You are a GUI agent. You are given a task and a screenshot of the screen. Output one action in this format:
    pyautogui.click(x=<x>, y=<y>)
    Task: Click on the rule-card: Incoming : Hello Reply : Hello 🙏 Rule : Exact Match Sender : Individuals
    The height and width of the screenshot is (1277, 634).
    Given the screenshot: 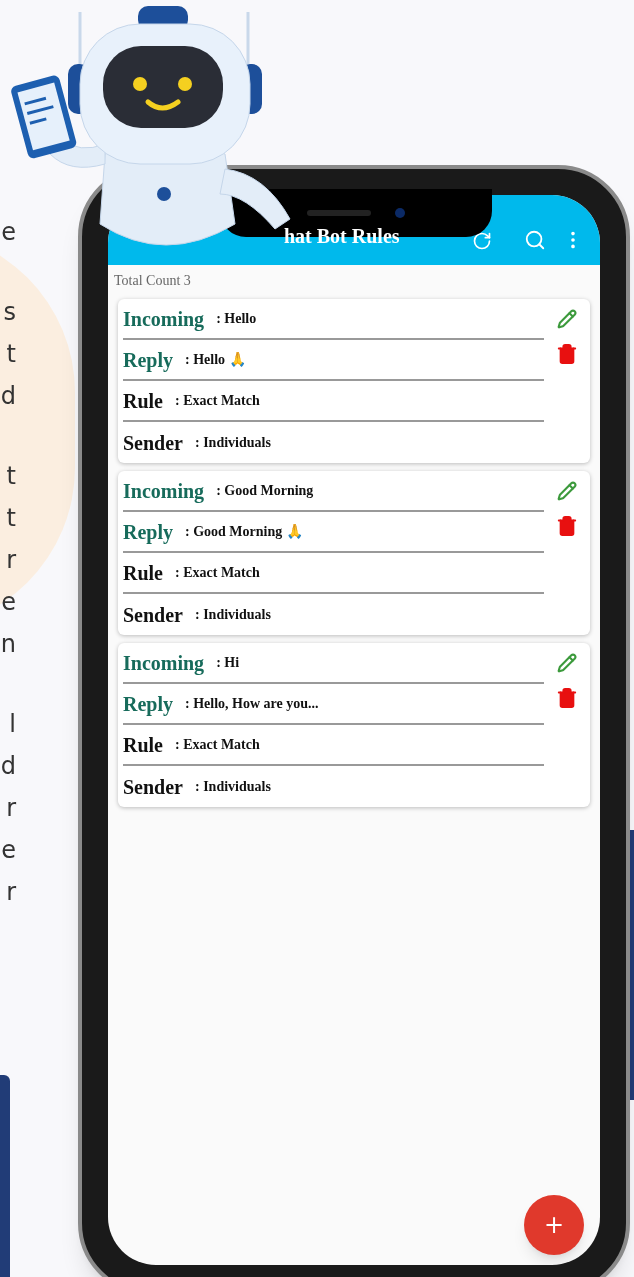 What is the action you would take?
    pyautogui.click(x=354, y=381)
    